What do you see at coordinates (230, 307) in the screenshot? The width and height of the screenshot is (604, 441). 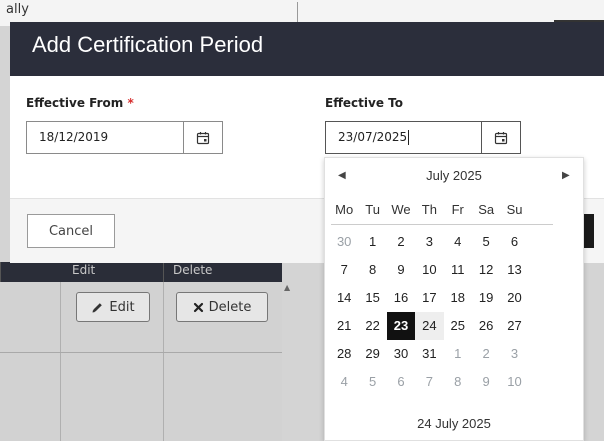 I see `grid-delete-label: Delete` at bounding box center [230, 307].